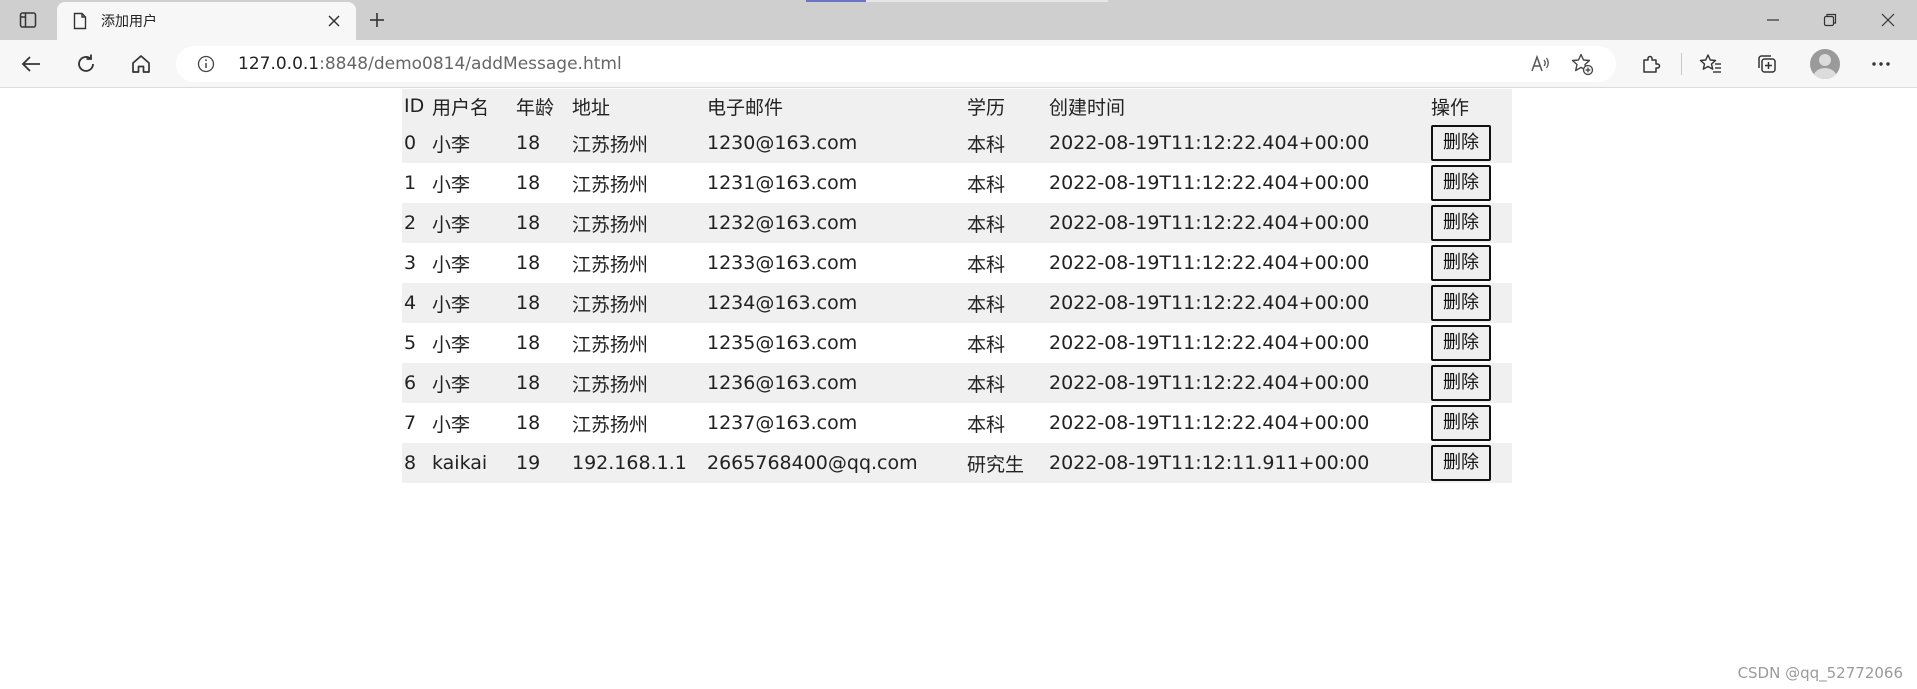  I want to click on favorites-button, so click(1711, 64).